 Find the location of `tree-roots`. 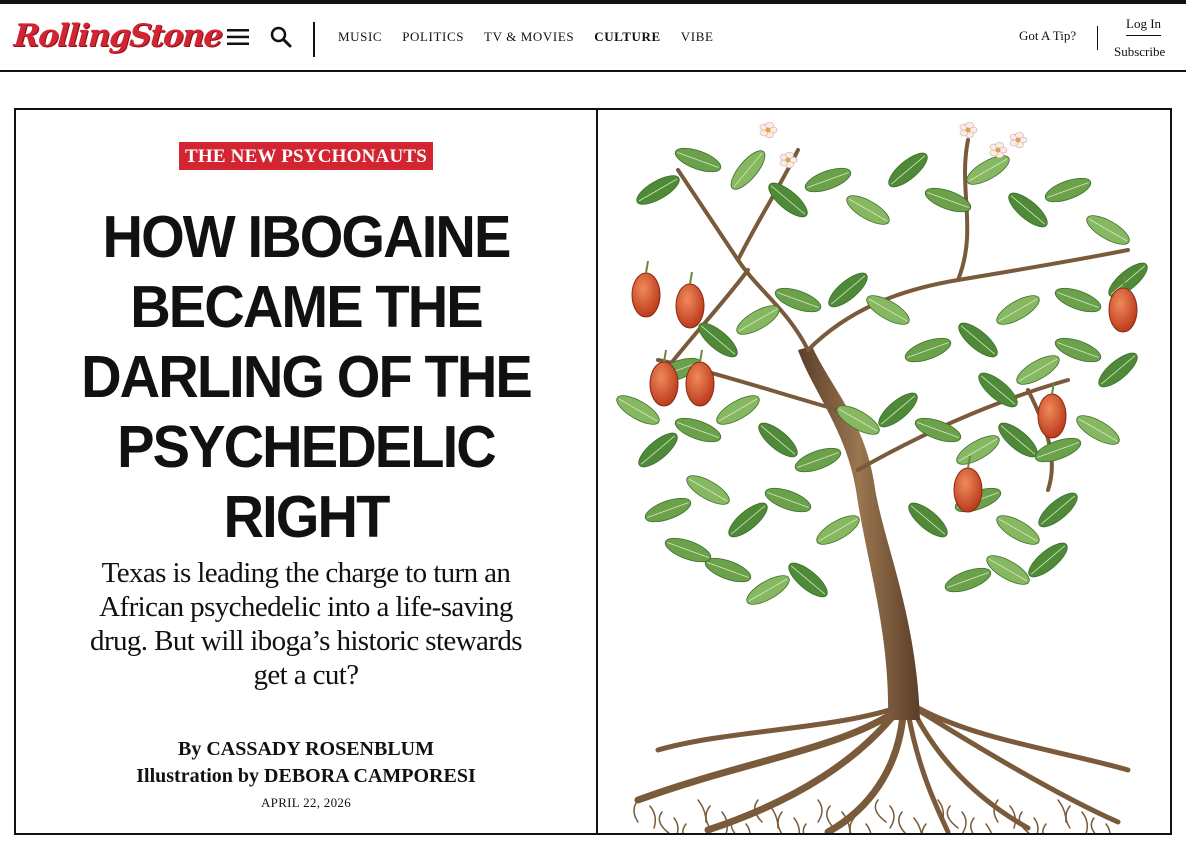

tree-roots is located at coordinates (882, 769).